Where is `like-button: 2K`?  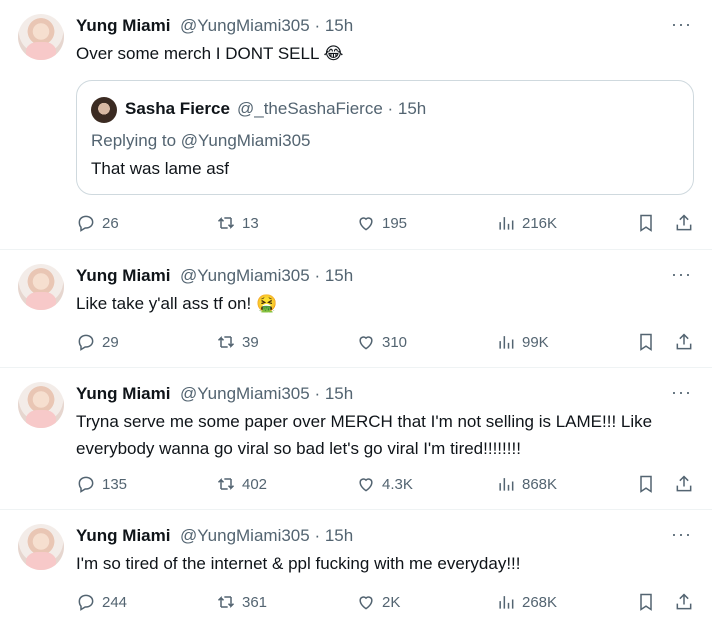 like-button: 2K is located at coordinates (378, 602).